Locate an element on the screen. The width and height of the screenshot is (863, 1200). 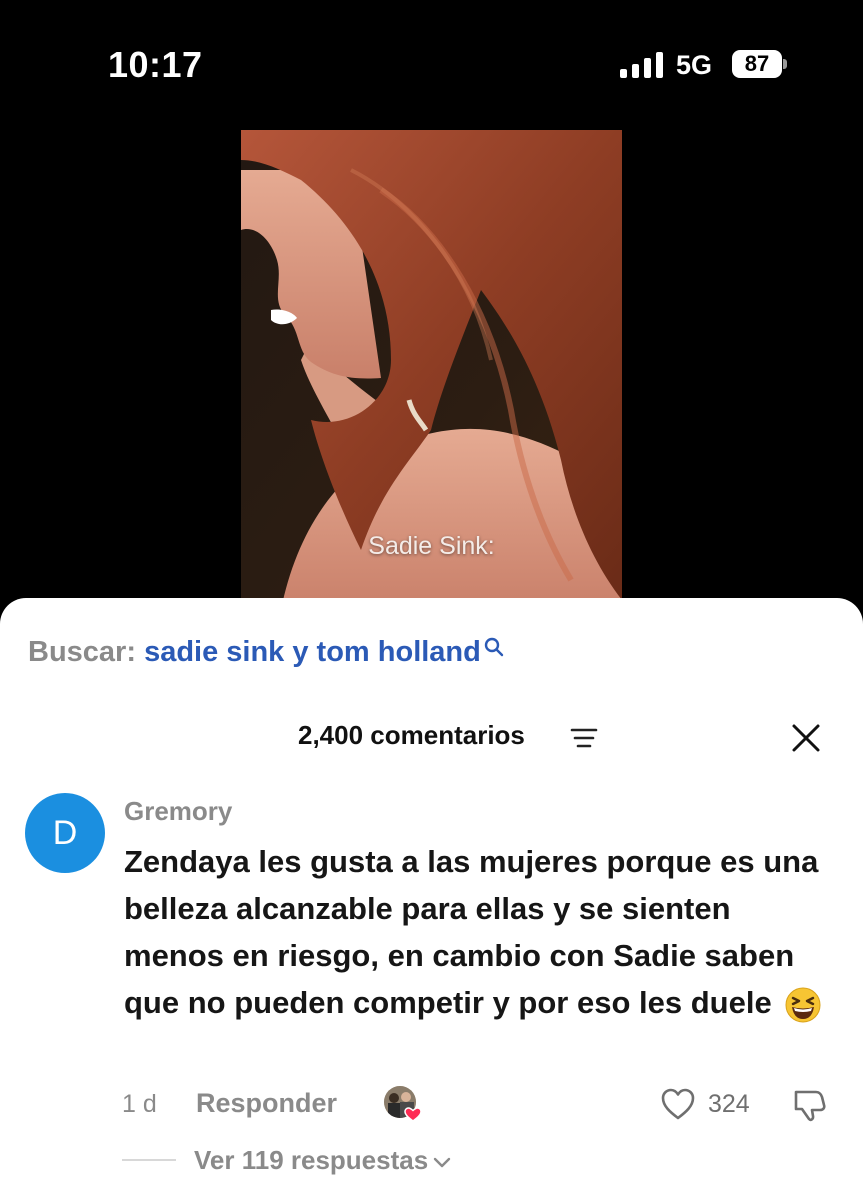
laughing-emoji-icon is located at coordinates (803, 1005).